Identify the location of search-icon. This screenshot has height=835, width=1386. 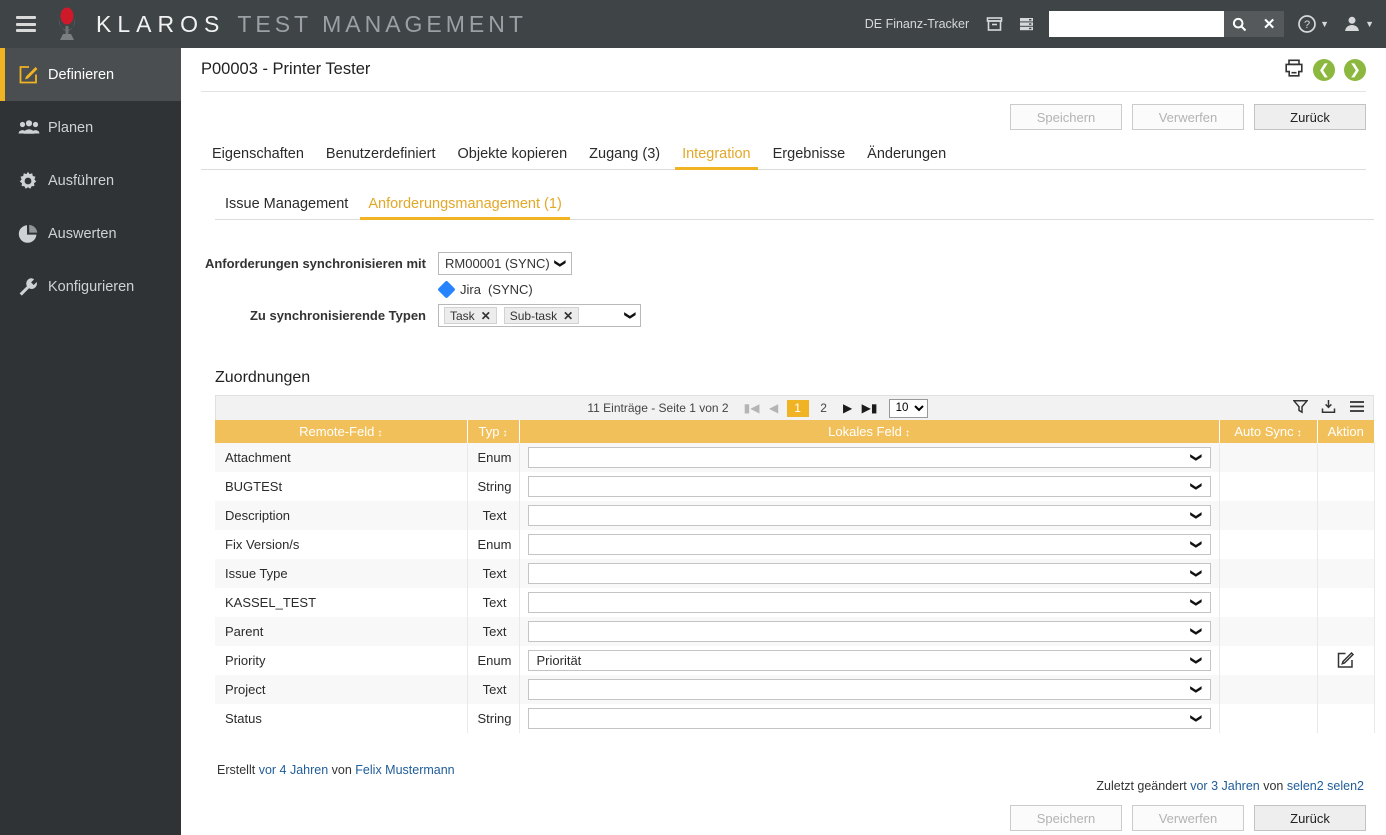
(1239, 24).